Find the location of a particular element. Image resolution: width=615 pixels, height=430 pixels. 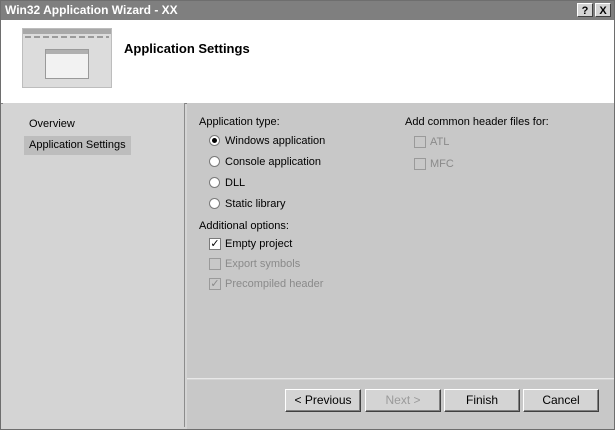

page-title: Application Settings is located at coordinates (187, 48).